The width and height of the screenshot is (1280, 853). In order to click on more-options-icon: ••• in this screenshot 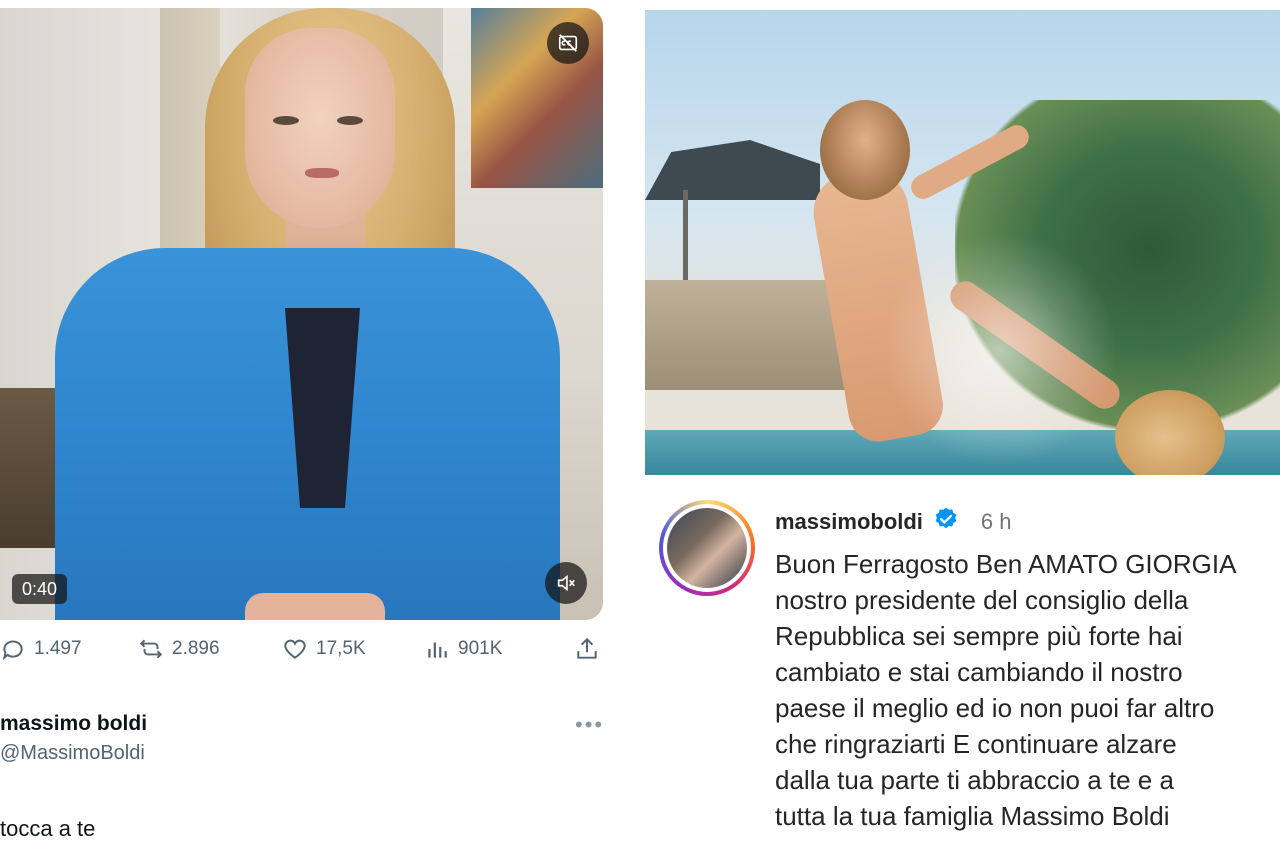, I will do `click(589, 725)`.